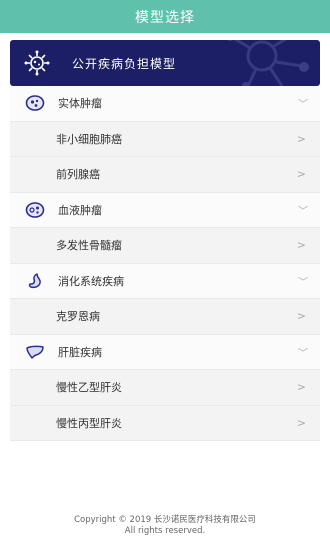 Image resolution: width=330 pixels, height=550 pixels. Describe the element at coordinates (35, 352) in the screenshot. I see `liver-icon` at that location.